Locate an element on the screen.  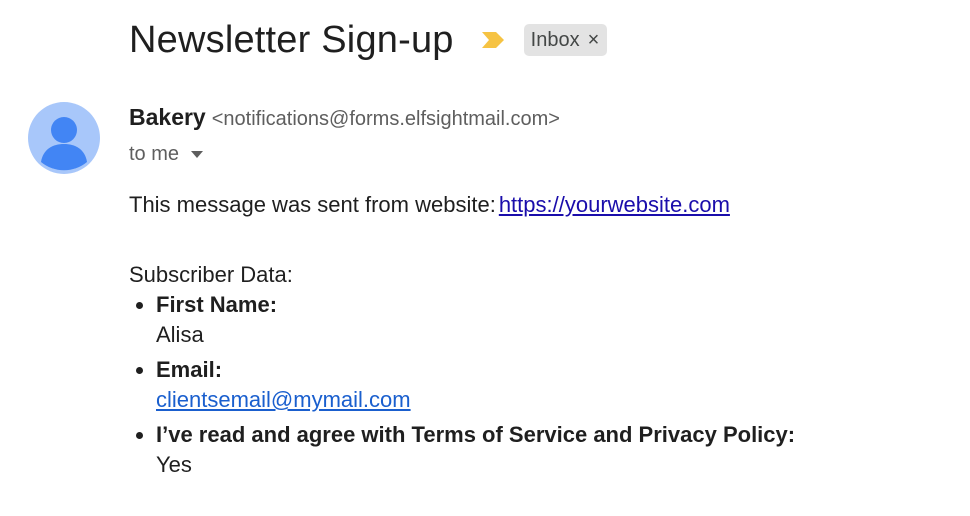
field-label: First Name: is located at coordinates (217, 304).